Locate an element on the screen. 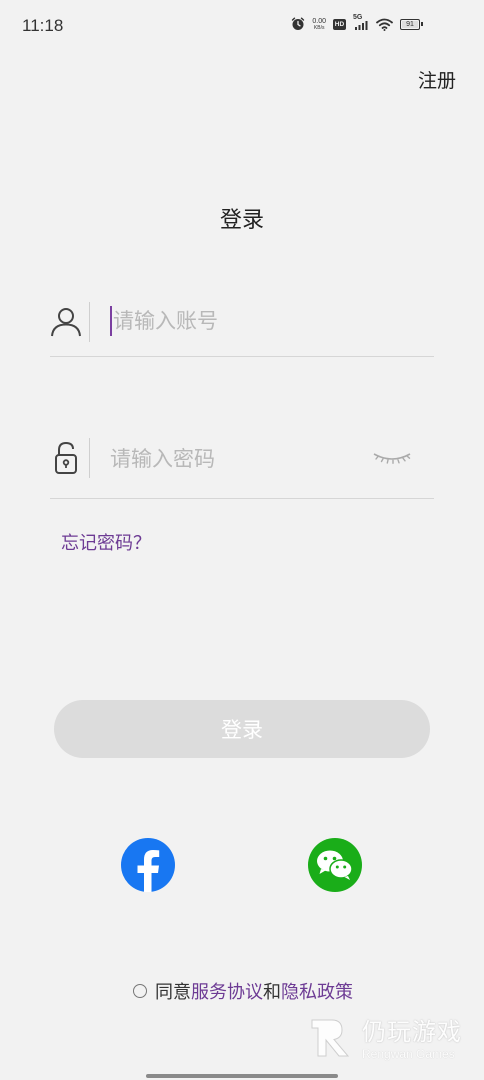  status-icons: 0.00 KB/s HD 5G 91 is located at coordinates (357, 22).